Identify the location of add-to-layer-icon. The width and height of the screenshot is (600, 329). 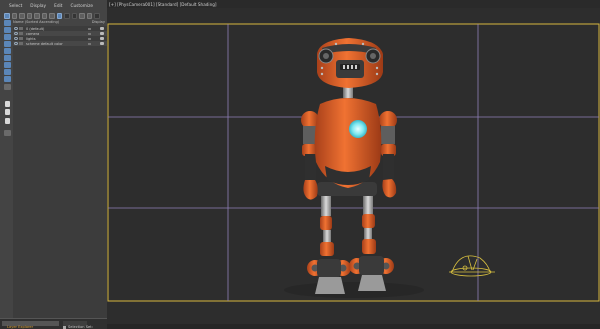
(7, 112).